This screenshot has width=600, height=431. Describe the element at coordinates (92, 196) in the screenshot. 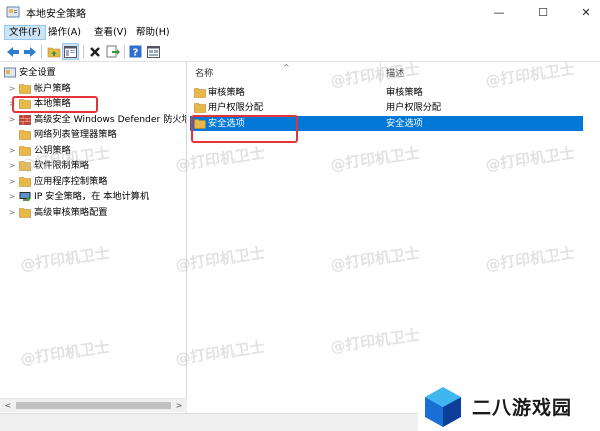

I see `tree-item-label: IP 安全策略，在 本地计算机` at that location.